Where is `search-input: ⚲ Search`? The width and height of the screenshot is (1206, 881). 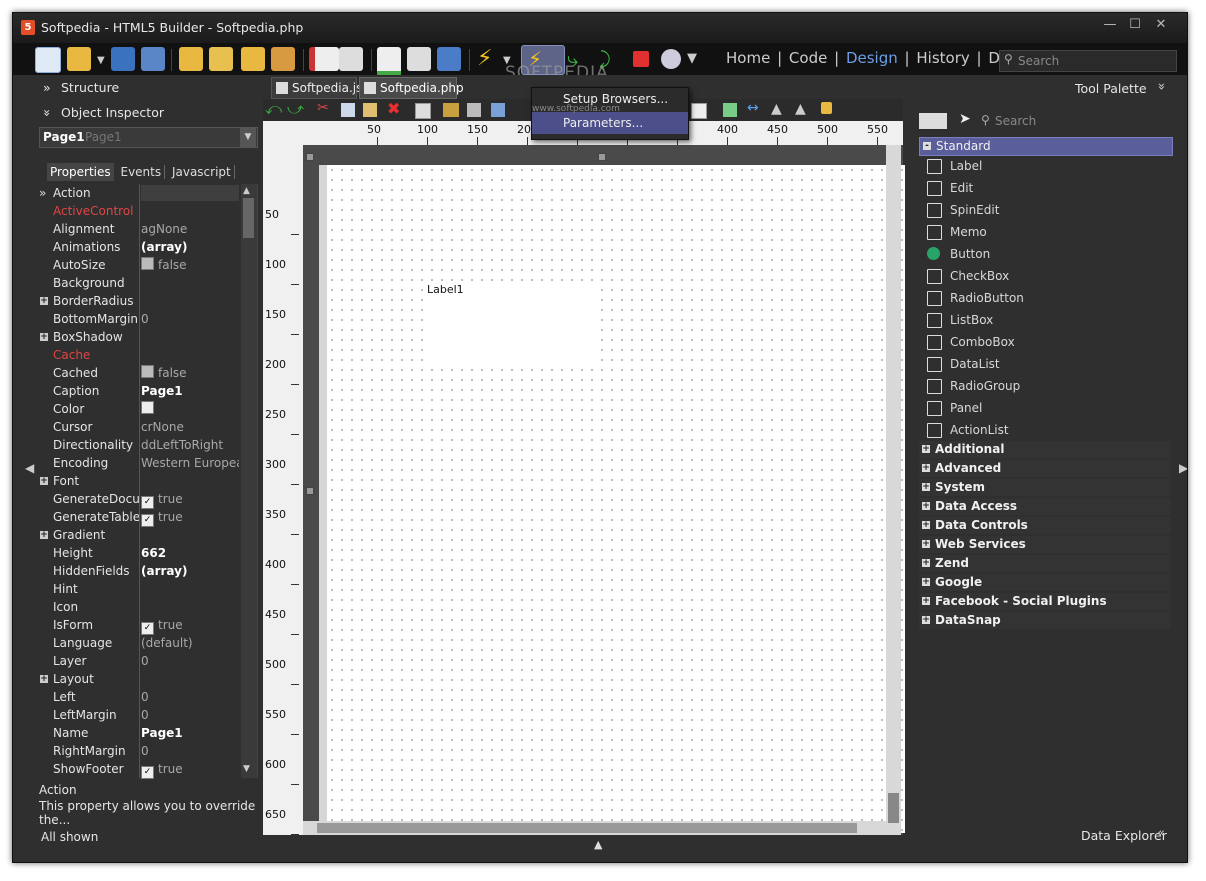 search-input: ⚲ Search is located at coordinates (1088, 61).